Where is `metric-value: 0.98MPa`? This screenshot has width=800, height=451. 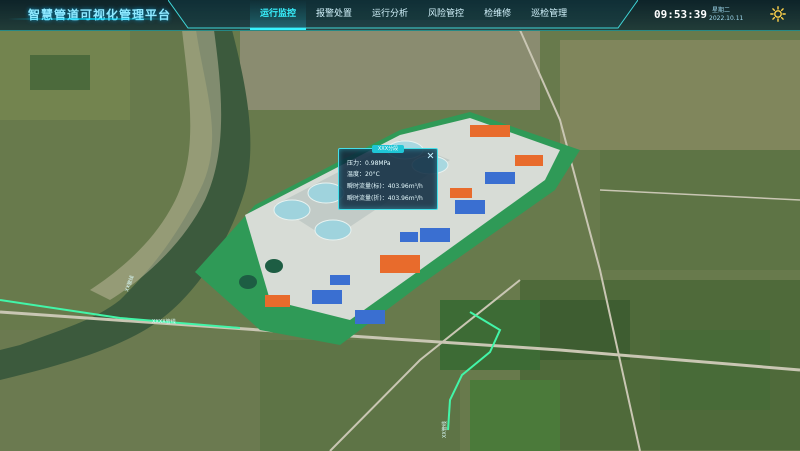
metric-value: 0.98MPa is located at coordinates (378, 163).